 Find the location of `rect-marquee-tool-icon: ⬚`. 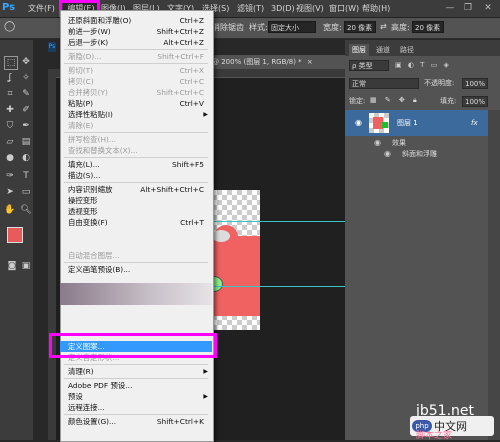

rect-marquee-tool-icon: ⬚ is located at coordinates (11, 63).